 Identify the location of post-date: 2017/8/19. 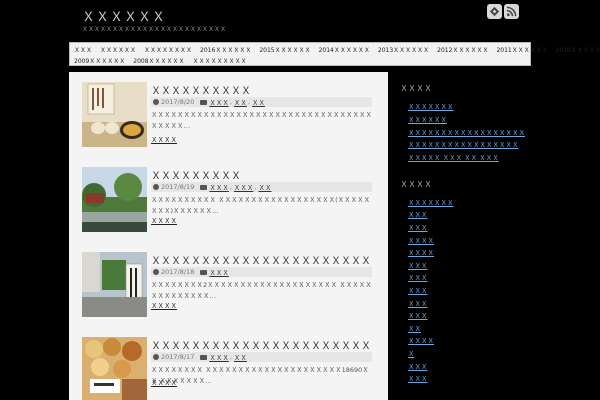
(178, 187).